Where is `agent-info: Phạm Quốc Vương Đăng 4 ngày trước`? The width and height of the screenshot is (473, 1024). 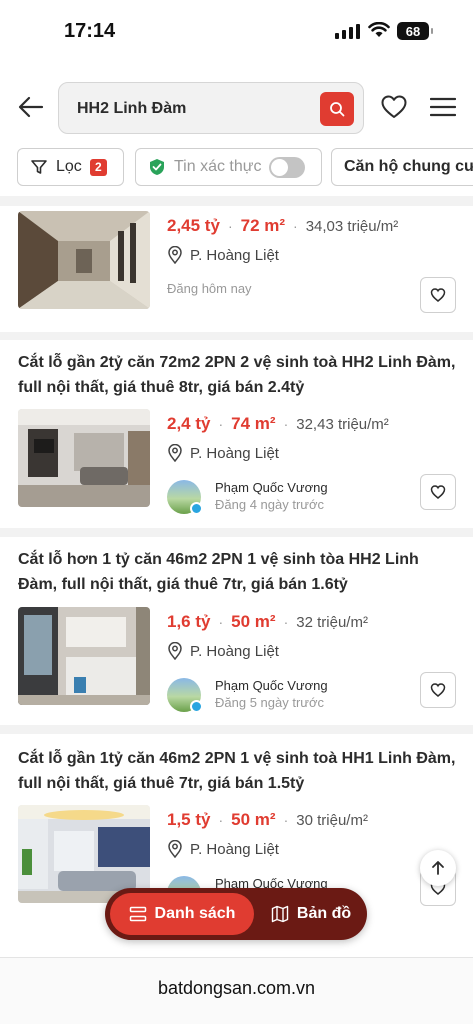 agent-info: Phạm Quốc Vương Đăng 4 ngày trước is located at coordinates (292, 498).